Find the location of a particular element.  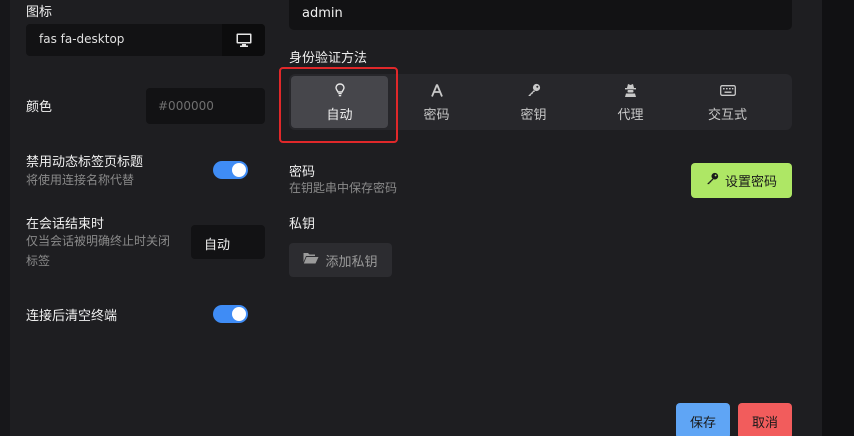

font-icon is located at coordinates (436, 90).